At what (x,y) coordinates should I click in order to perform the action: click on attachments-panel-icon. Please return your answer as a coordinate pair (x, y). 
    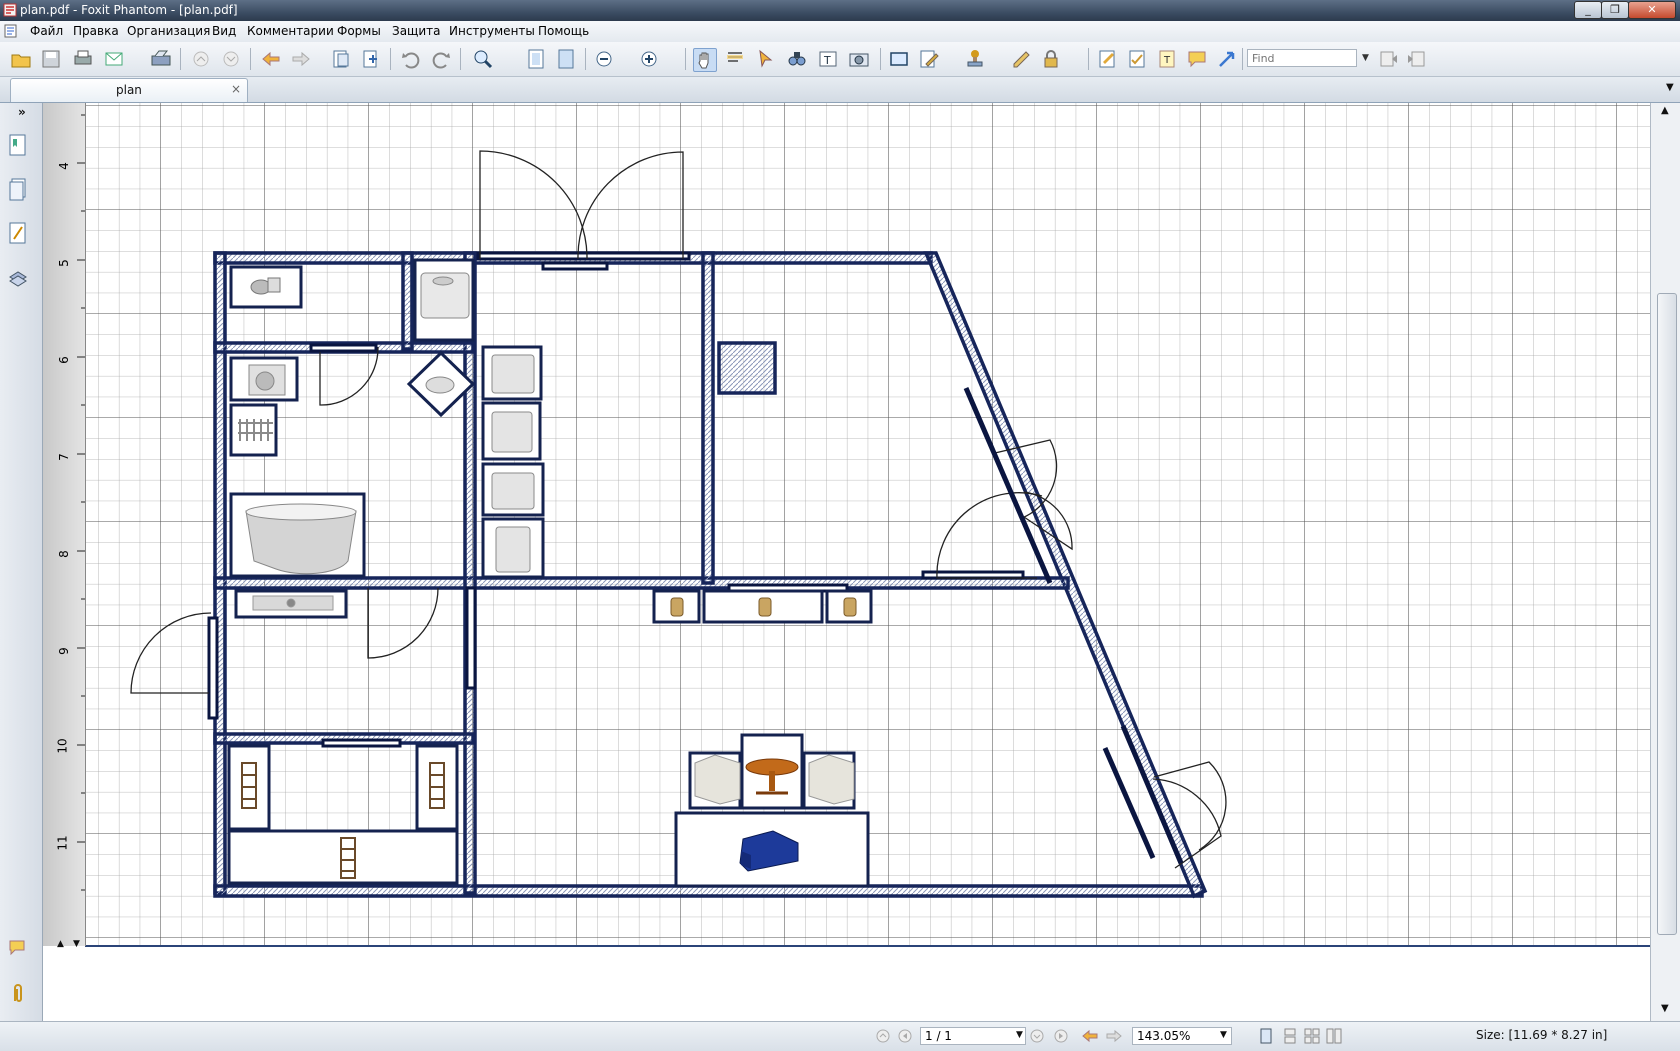
    Looking at the image, I should click on (18, 277).